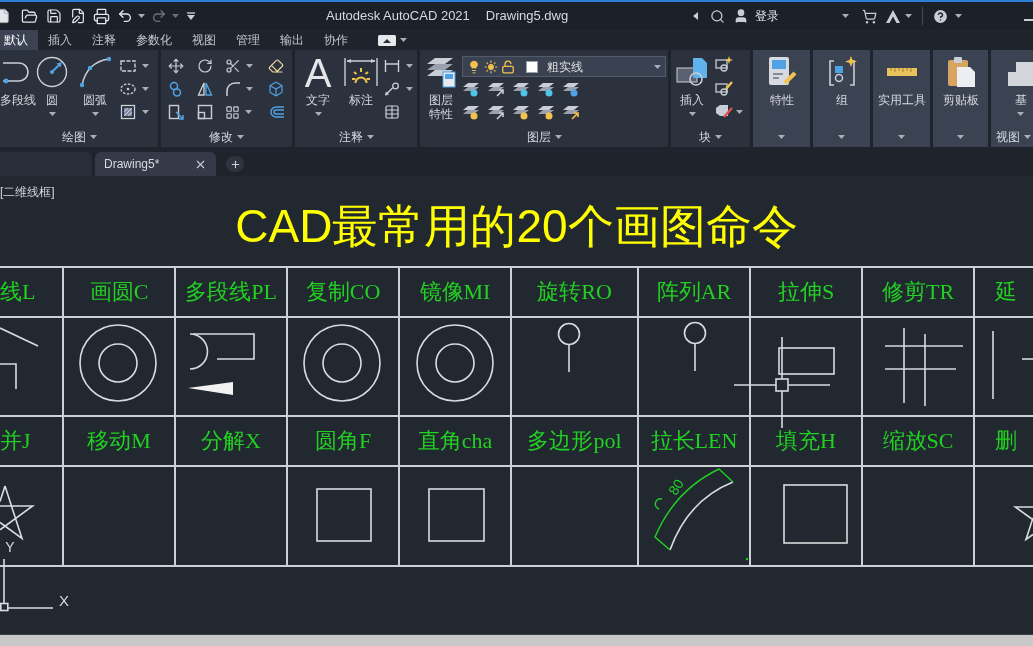 The height and width of the screenshot is (646, 1033). What do you see at coordinates (869, 16) in the screenshot?
I see `cart-icon` at bounding box center [869, 16].